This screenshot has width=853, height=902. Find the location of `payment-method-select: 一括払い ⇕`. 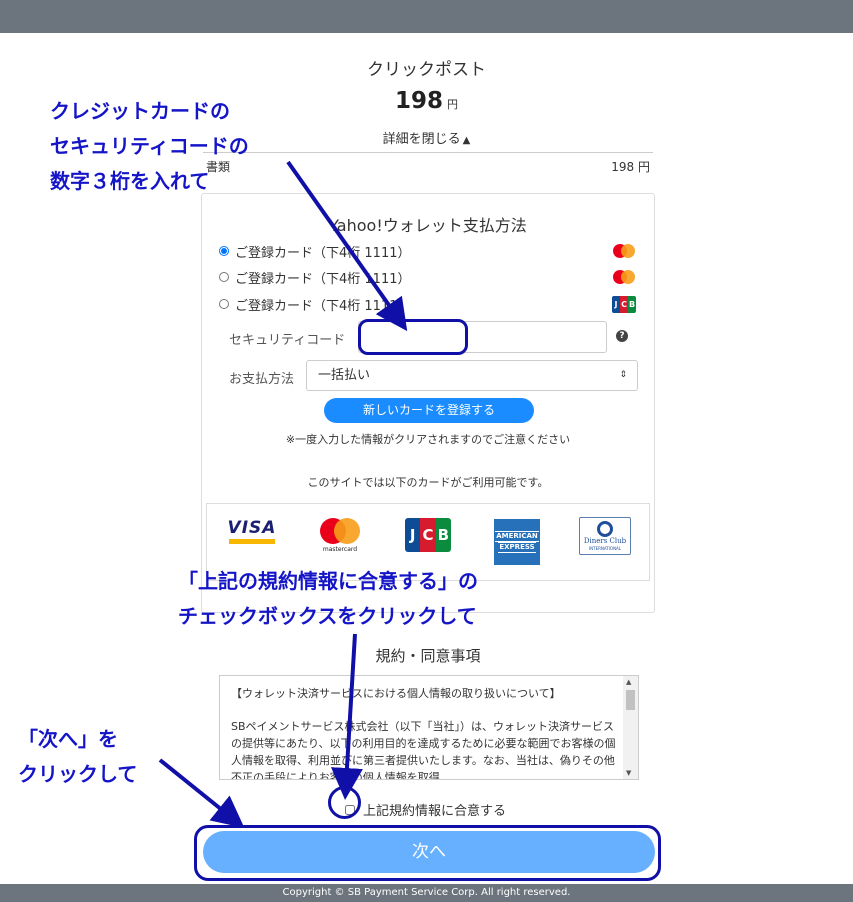

payment-method-select: 一括払い ⇕ is located at coordinates (472, 375).